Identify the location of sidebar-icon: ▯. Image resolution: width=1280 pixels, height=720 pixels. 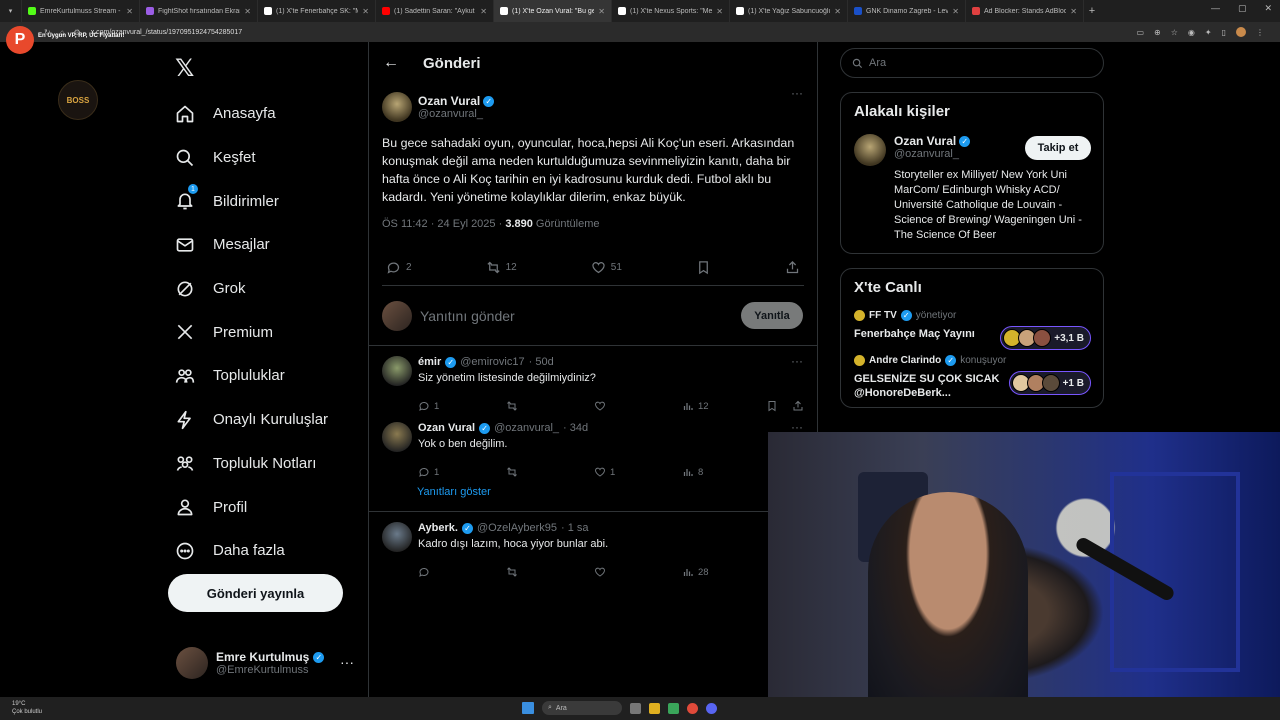
(1224, 32).